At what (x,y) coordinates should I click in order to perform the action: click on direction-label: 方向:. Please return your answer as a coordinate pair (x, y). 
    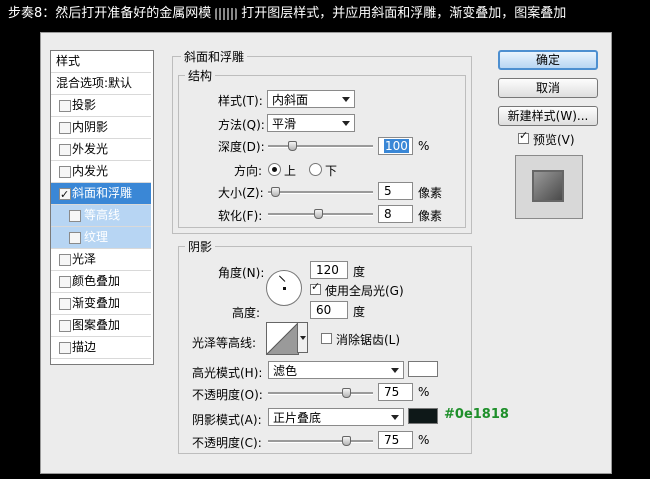
    Looking at the image, I should click on (248, 171).